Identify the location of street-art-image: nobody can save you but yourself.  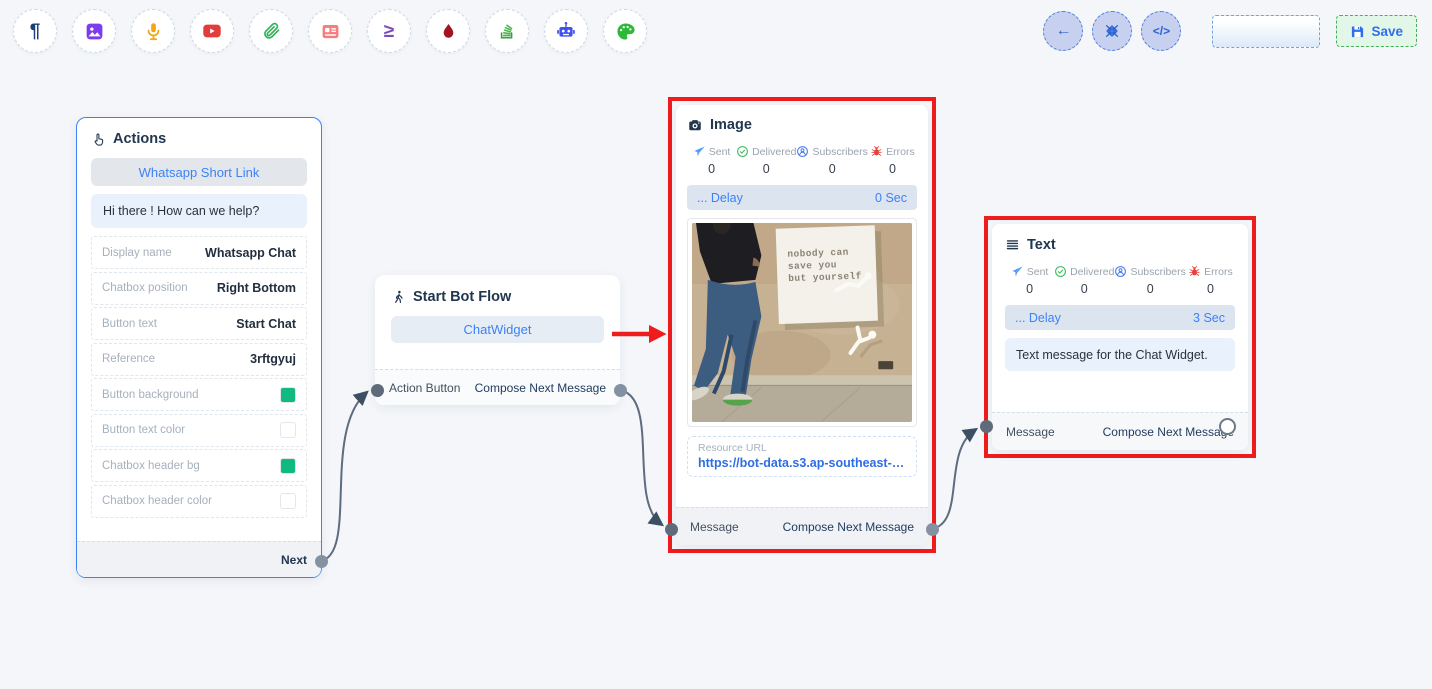
(802, 322).